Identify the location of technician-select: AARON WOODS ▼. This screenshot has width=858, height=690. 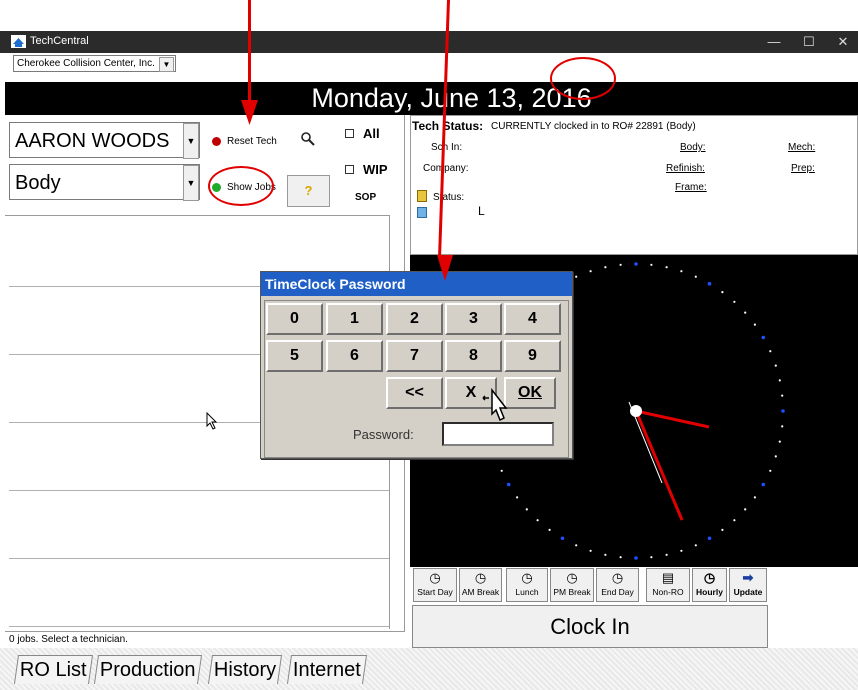
(104, 140).